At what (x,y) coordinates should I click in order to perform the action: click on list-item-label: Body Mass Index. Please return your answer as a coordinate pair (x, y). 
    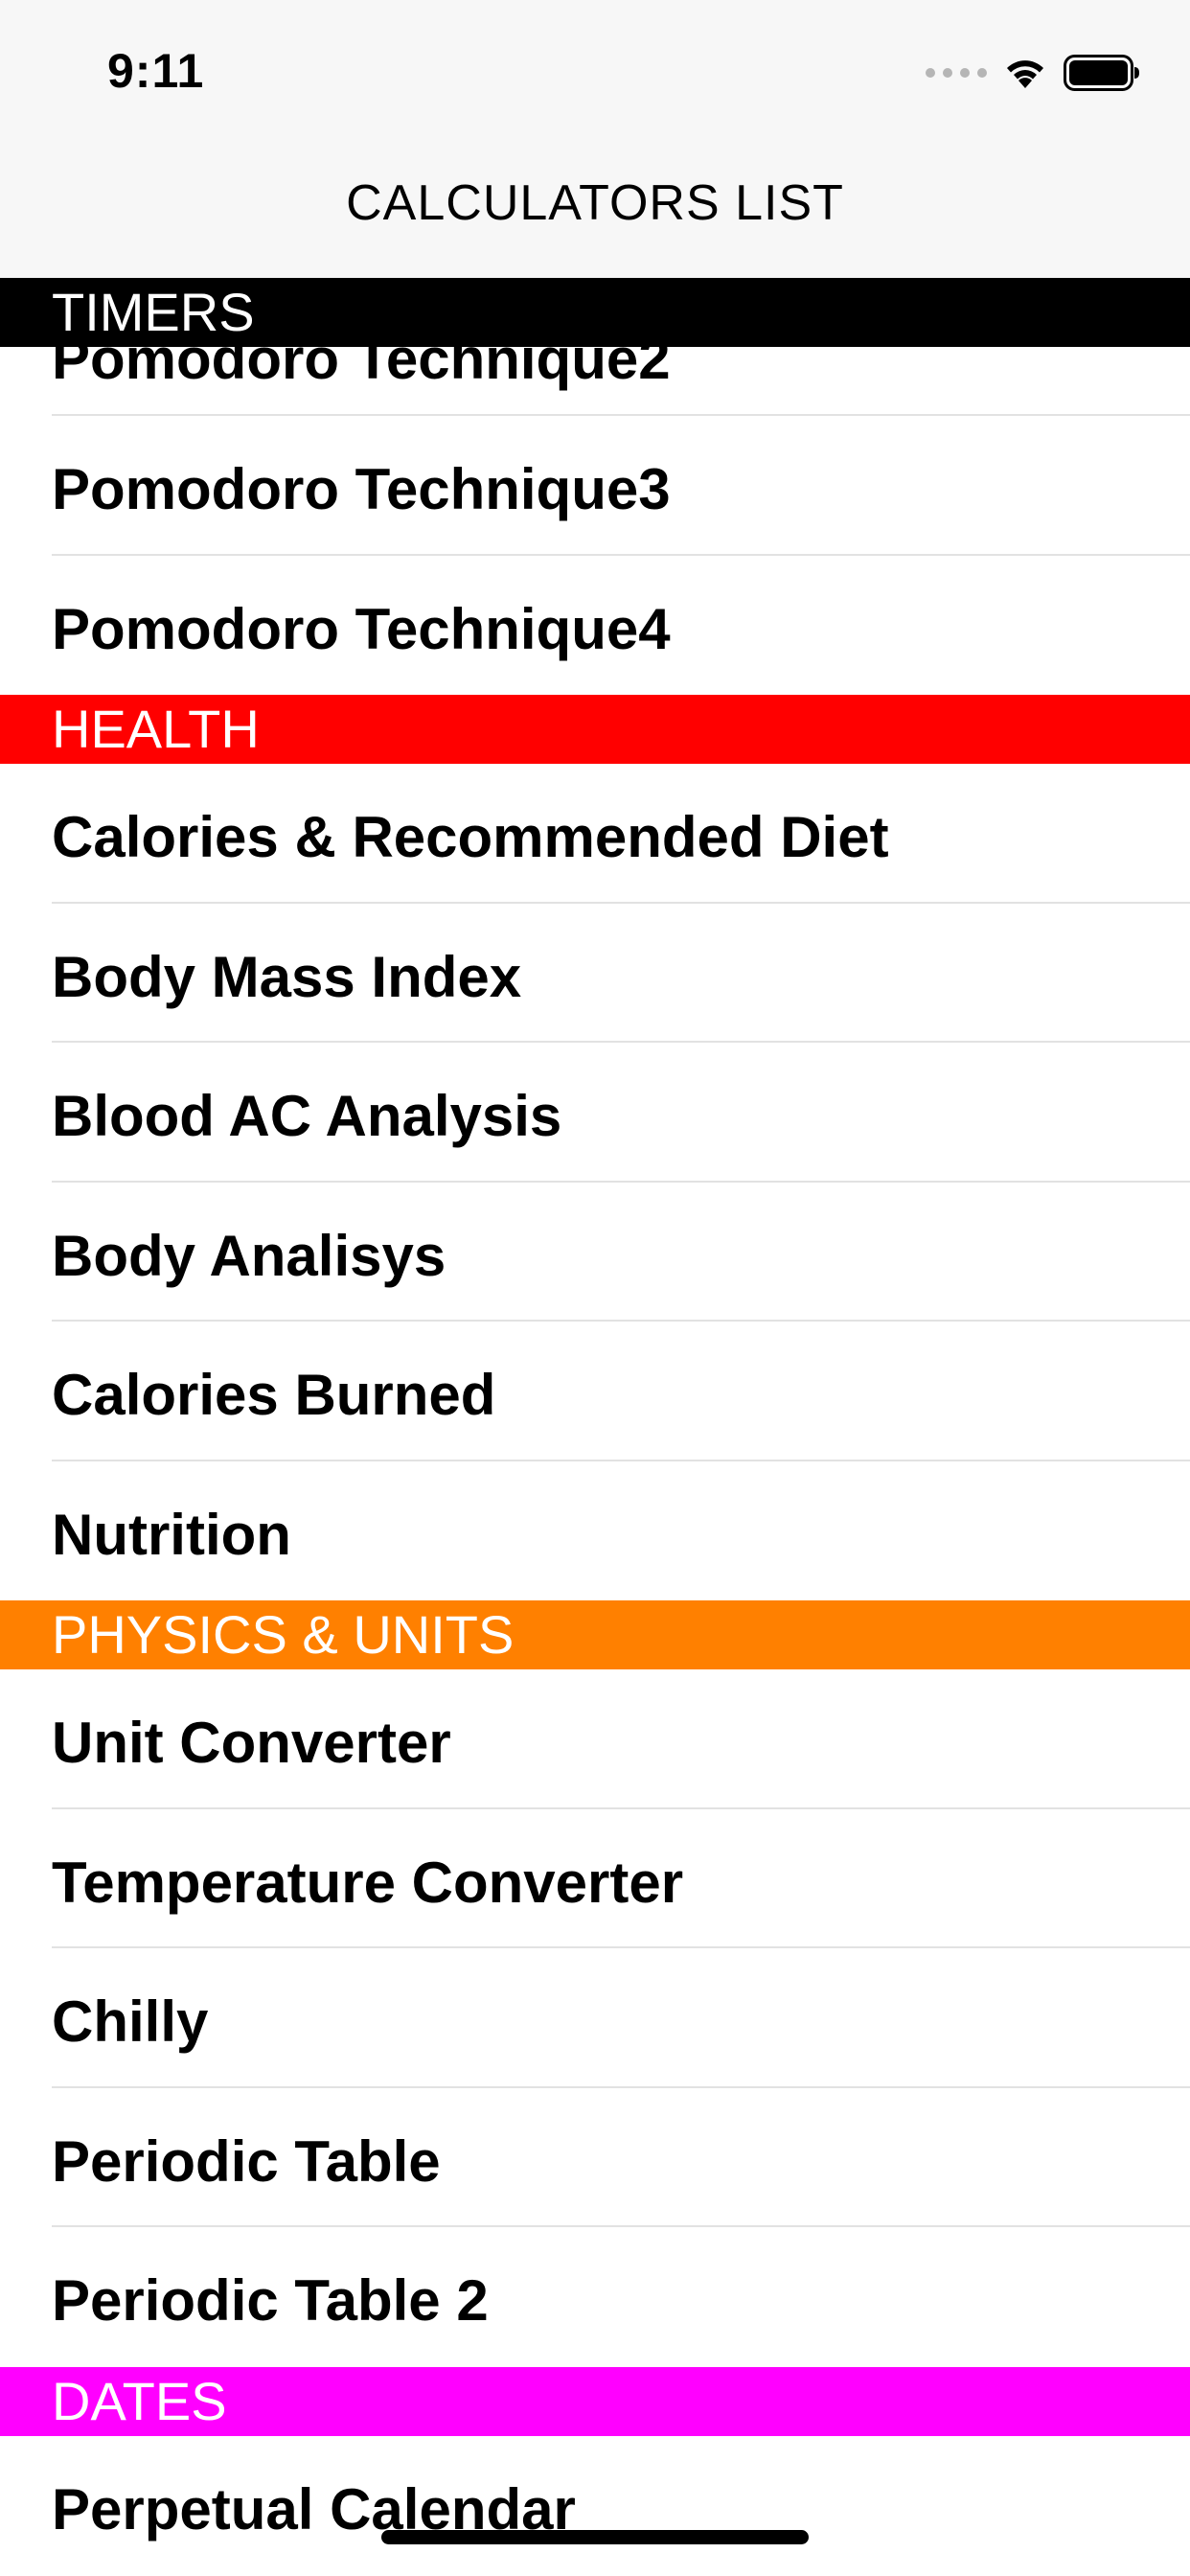
    Looking at the image, I should click on (287, 976).